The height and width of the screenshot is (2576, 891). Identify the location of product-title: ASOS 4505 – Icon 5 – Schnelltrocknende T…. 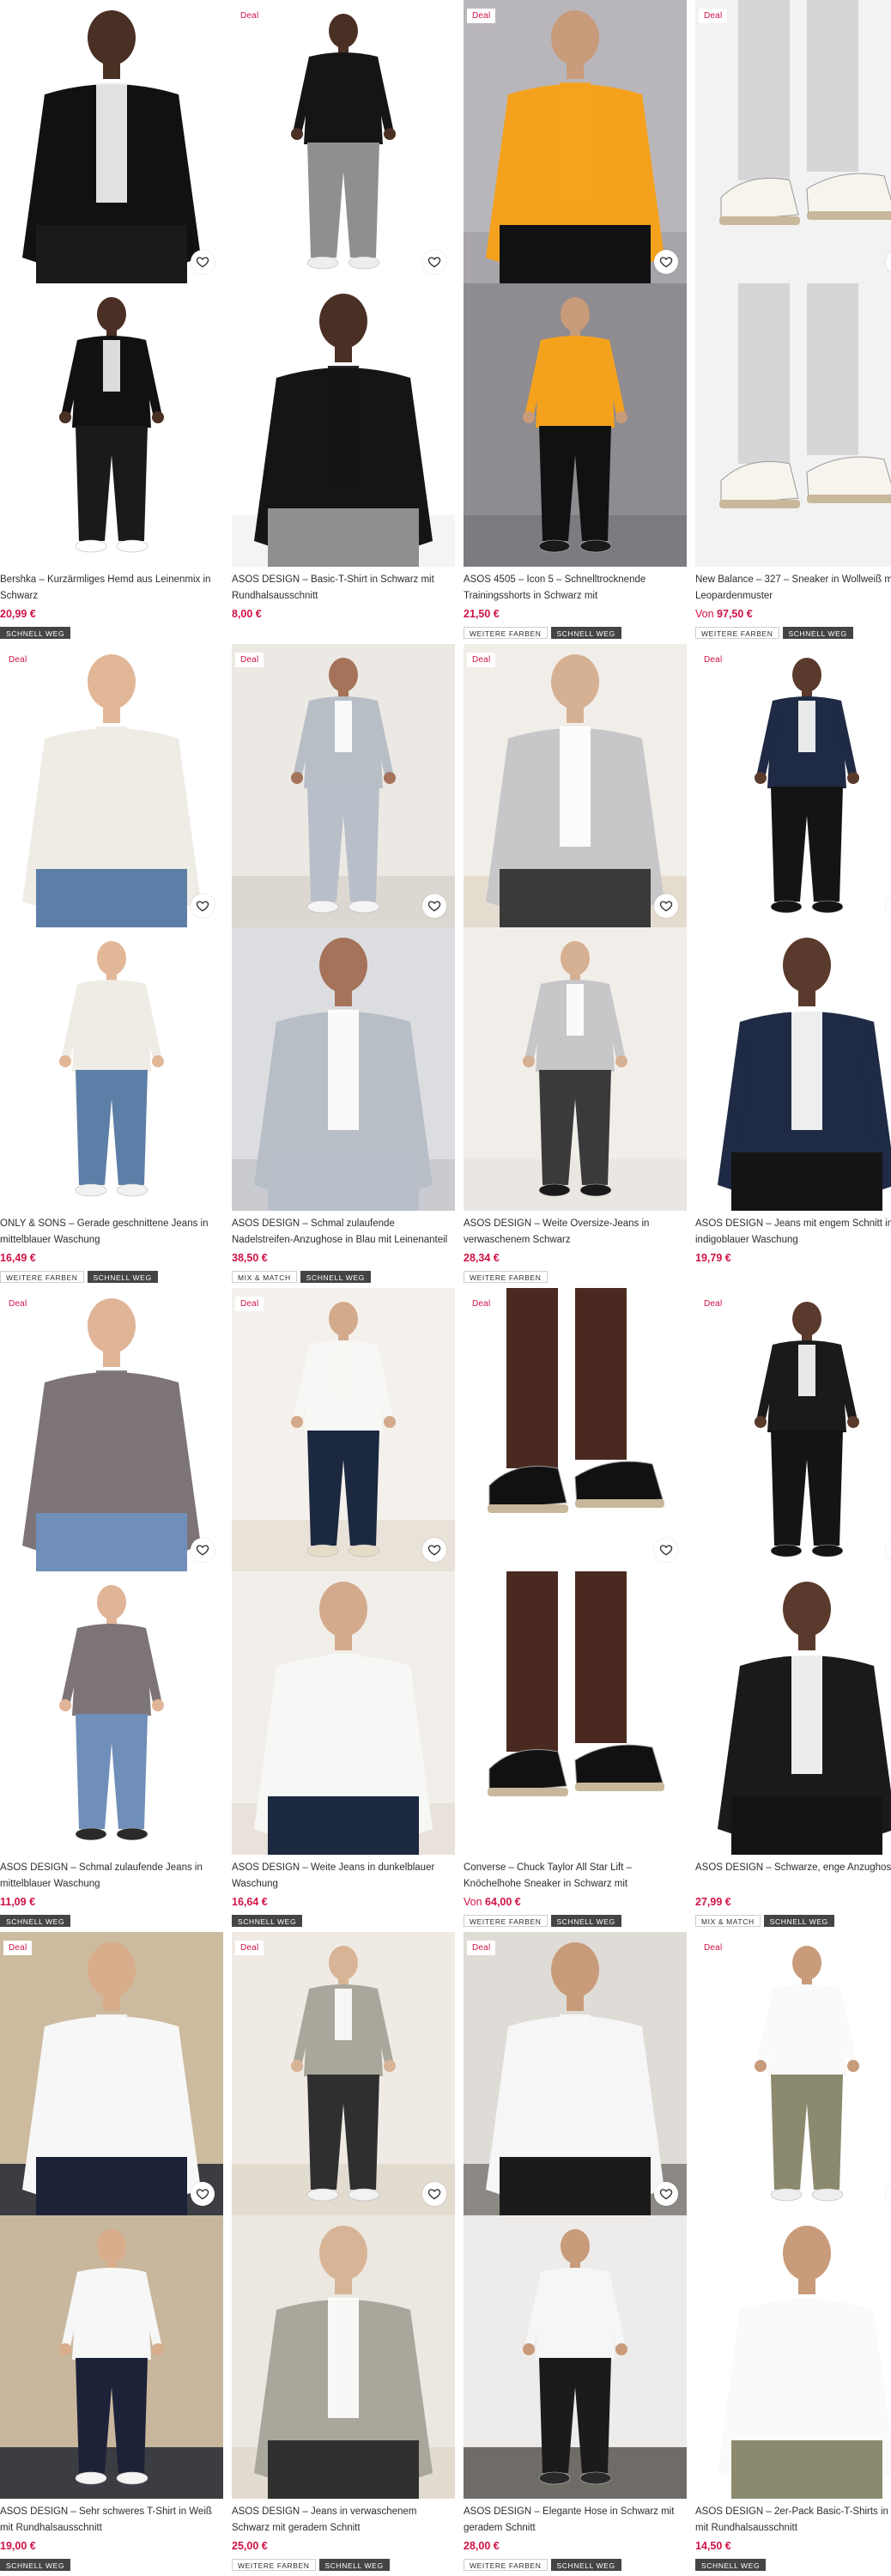
(575, 588).